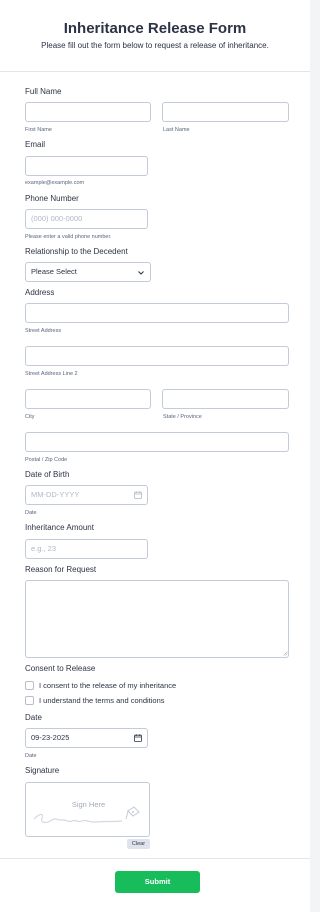 The width and height of the screenshot is (320, 912). Describe the element at coordinates (35, 144) in the screenshot. I see `email-label: Email` at that location.